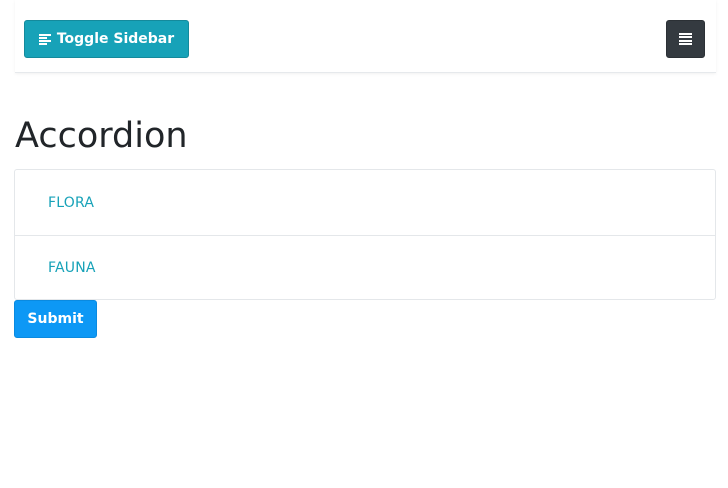 The image size is (728, 488). Describe the element at coordinates (71, 202) in the screenshot. I see `accordion-item-label: FLORA` at that location.